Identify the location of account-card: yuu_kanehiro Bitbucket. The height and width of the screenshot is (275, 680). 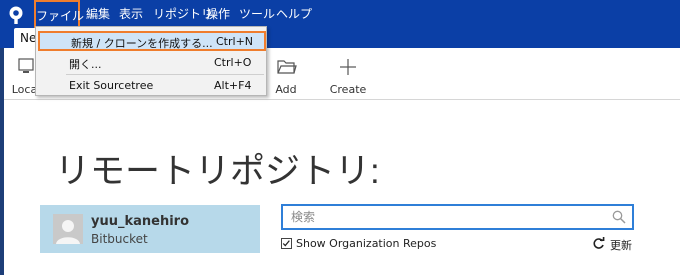
(150, 229).